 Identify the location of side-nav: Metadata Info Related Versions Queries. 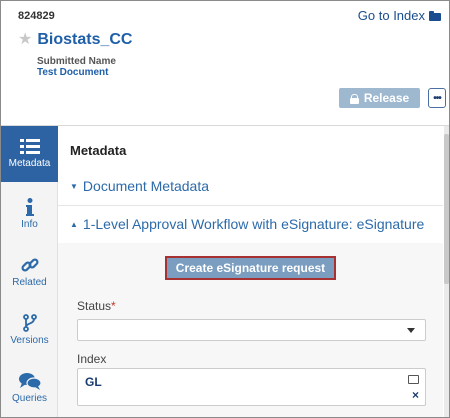
(29, 271).